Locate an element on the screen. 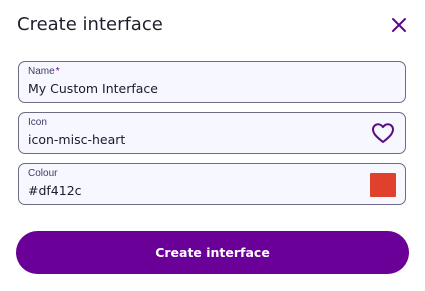 This screenshot has height=291, width=425. name-label: Name* is located at coordinates (44, 72).